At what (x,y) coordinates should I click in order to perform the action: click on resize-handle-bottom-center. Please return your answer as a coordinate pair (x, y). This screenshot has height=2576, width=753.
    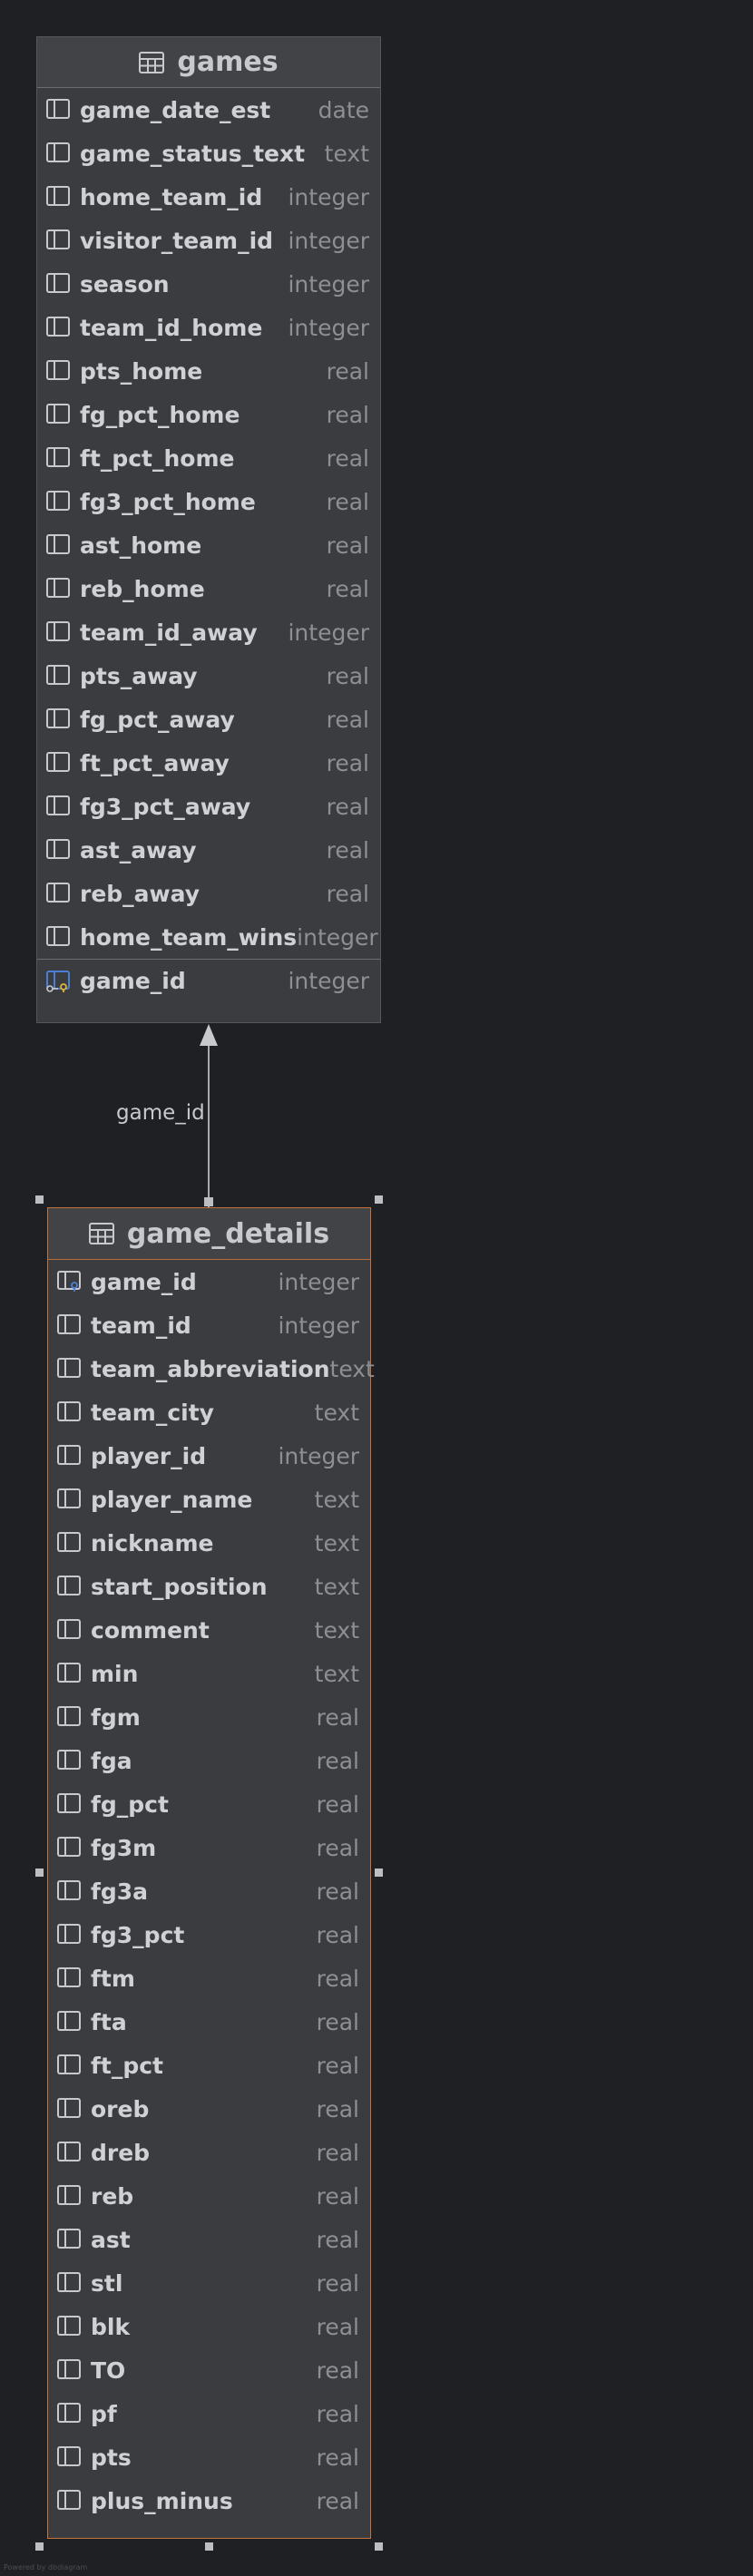
    Looking at the image, I should click on (209, 2546).